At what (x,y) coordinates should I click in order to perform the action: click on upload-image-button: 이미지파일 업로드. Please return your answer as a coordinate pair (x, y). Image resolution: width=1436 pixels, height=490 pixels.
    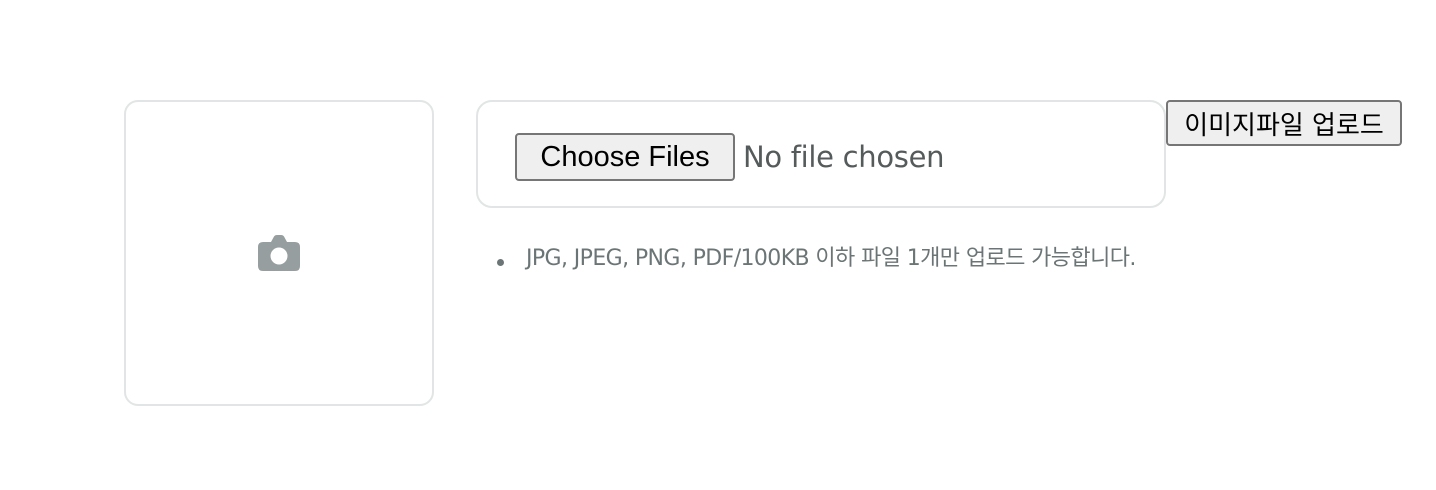
    Looking at the image, I should click on (1284, 123).